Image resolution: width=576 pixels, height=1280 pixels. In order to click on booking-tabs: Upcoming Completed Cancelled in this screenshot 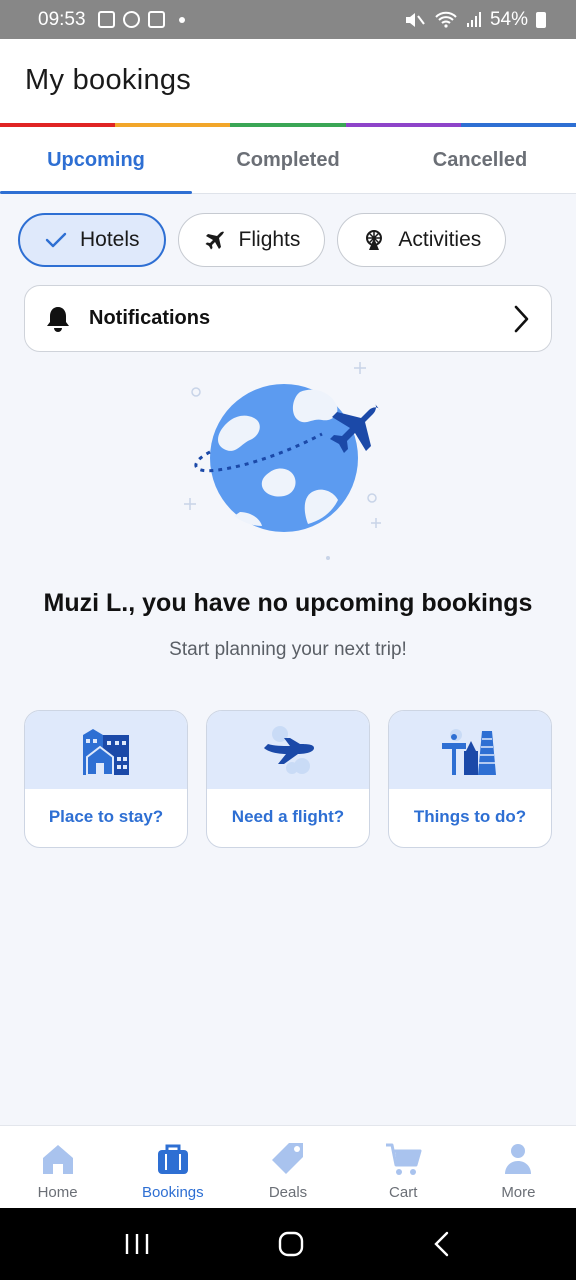, I will do `click(288, 160)`.